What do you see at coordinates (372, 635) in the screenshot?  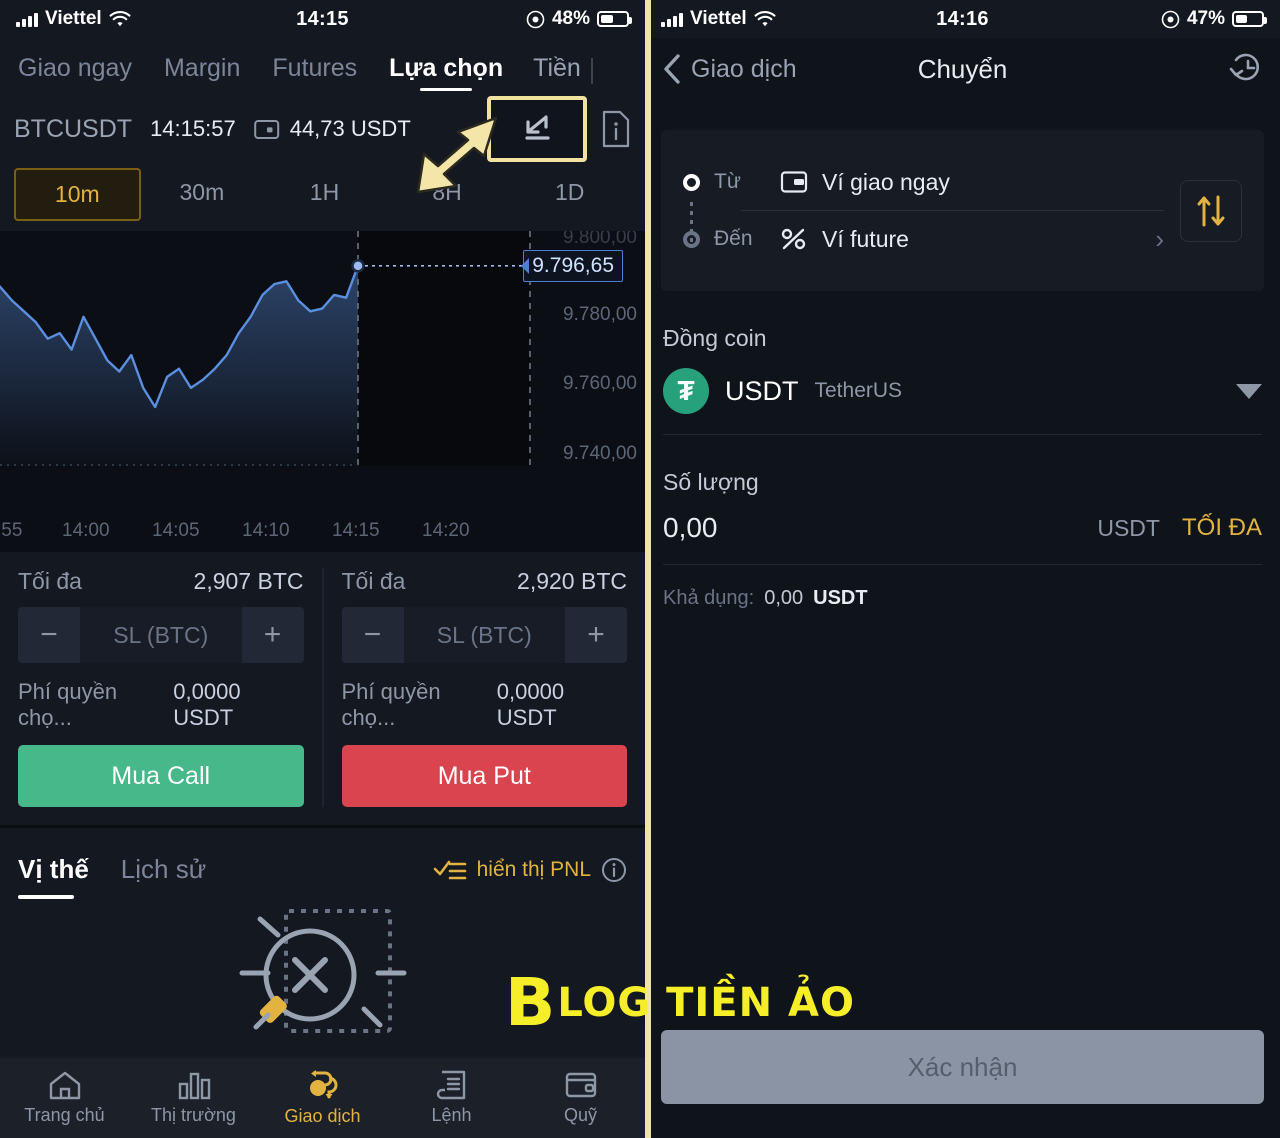 I see `put-decrement-button: −` at bounding box center [372, 635].